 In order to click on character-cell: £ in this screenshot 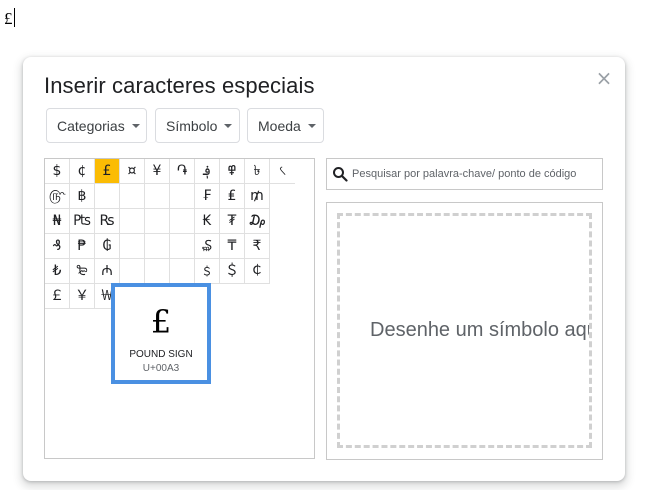, I will do `click(107, 171)`.